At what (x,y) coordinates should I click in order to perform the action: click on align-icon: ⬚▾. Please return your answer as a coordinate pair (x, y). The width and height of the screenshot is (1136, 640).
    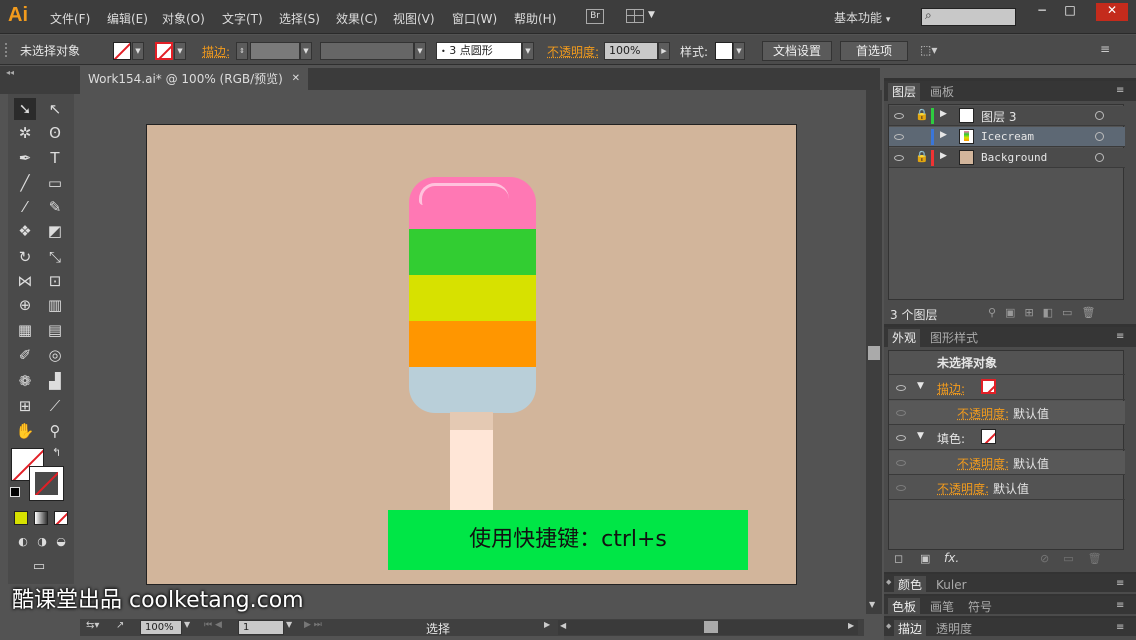
    Looking at the image, I should click on (928, 50).